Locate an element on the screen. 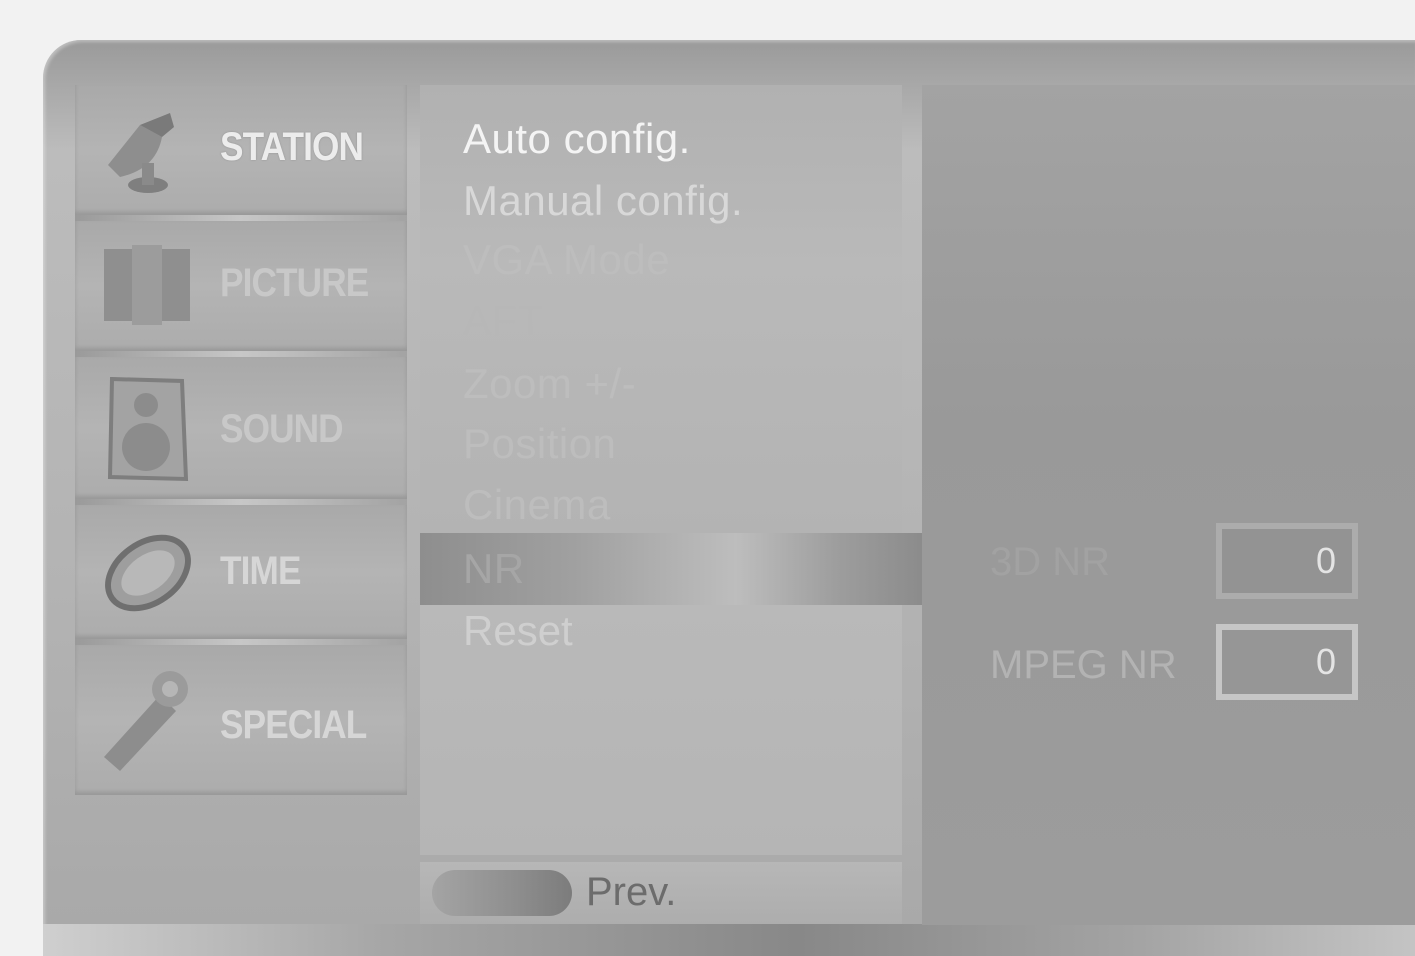 The width and height of the screenshot is (1415, 956). category-label: SOUND is located at coordinates (282, 429).